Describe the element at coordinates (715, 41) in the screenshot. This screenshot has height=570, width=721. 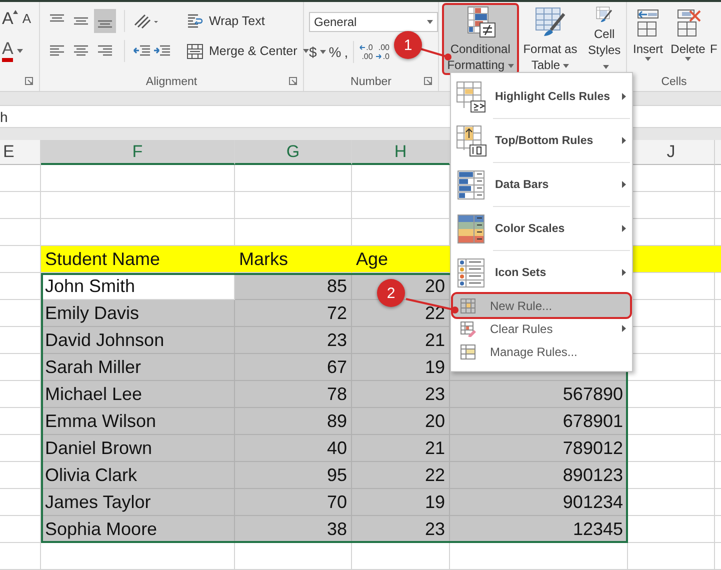
I see `format-button: F` at that location.